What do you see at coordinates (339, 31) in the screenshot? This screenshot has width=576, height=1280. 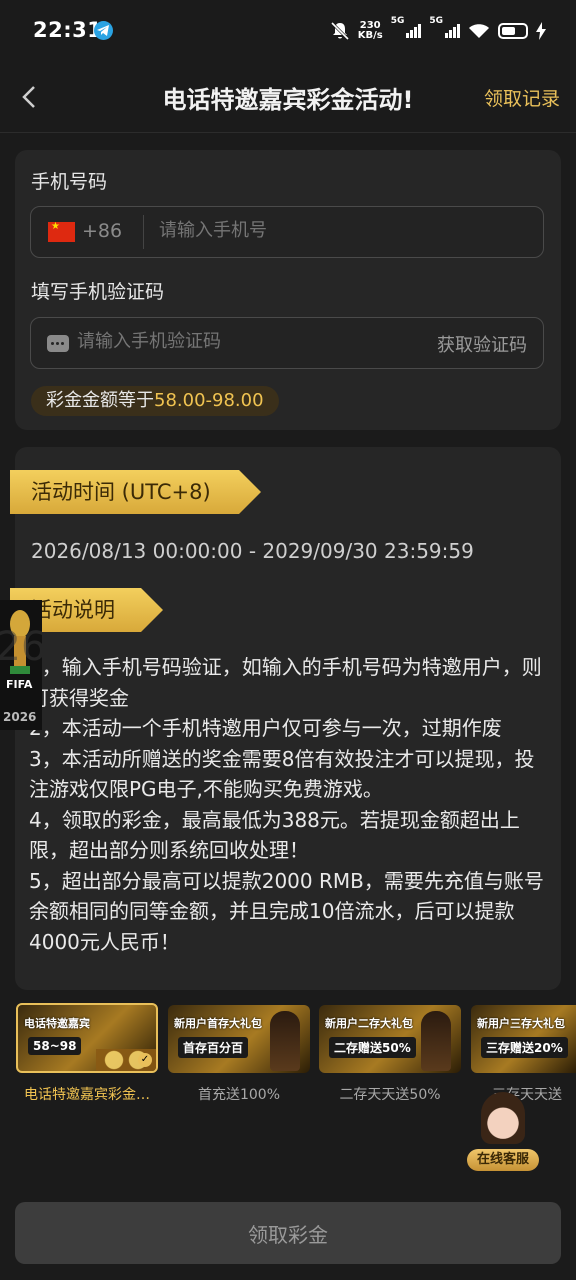 I see `mute-bell-icon` at bounding box center [339, 31].